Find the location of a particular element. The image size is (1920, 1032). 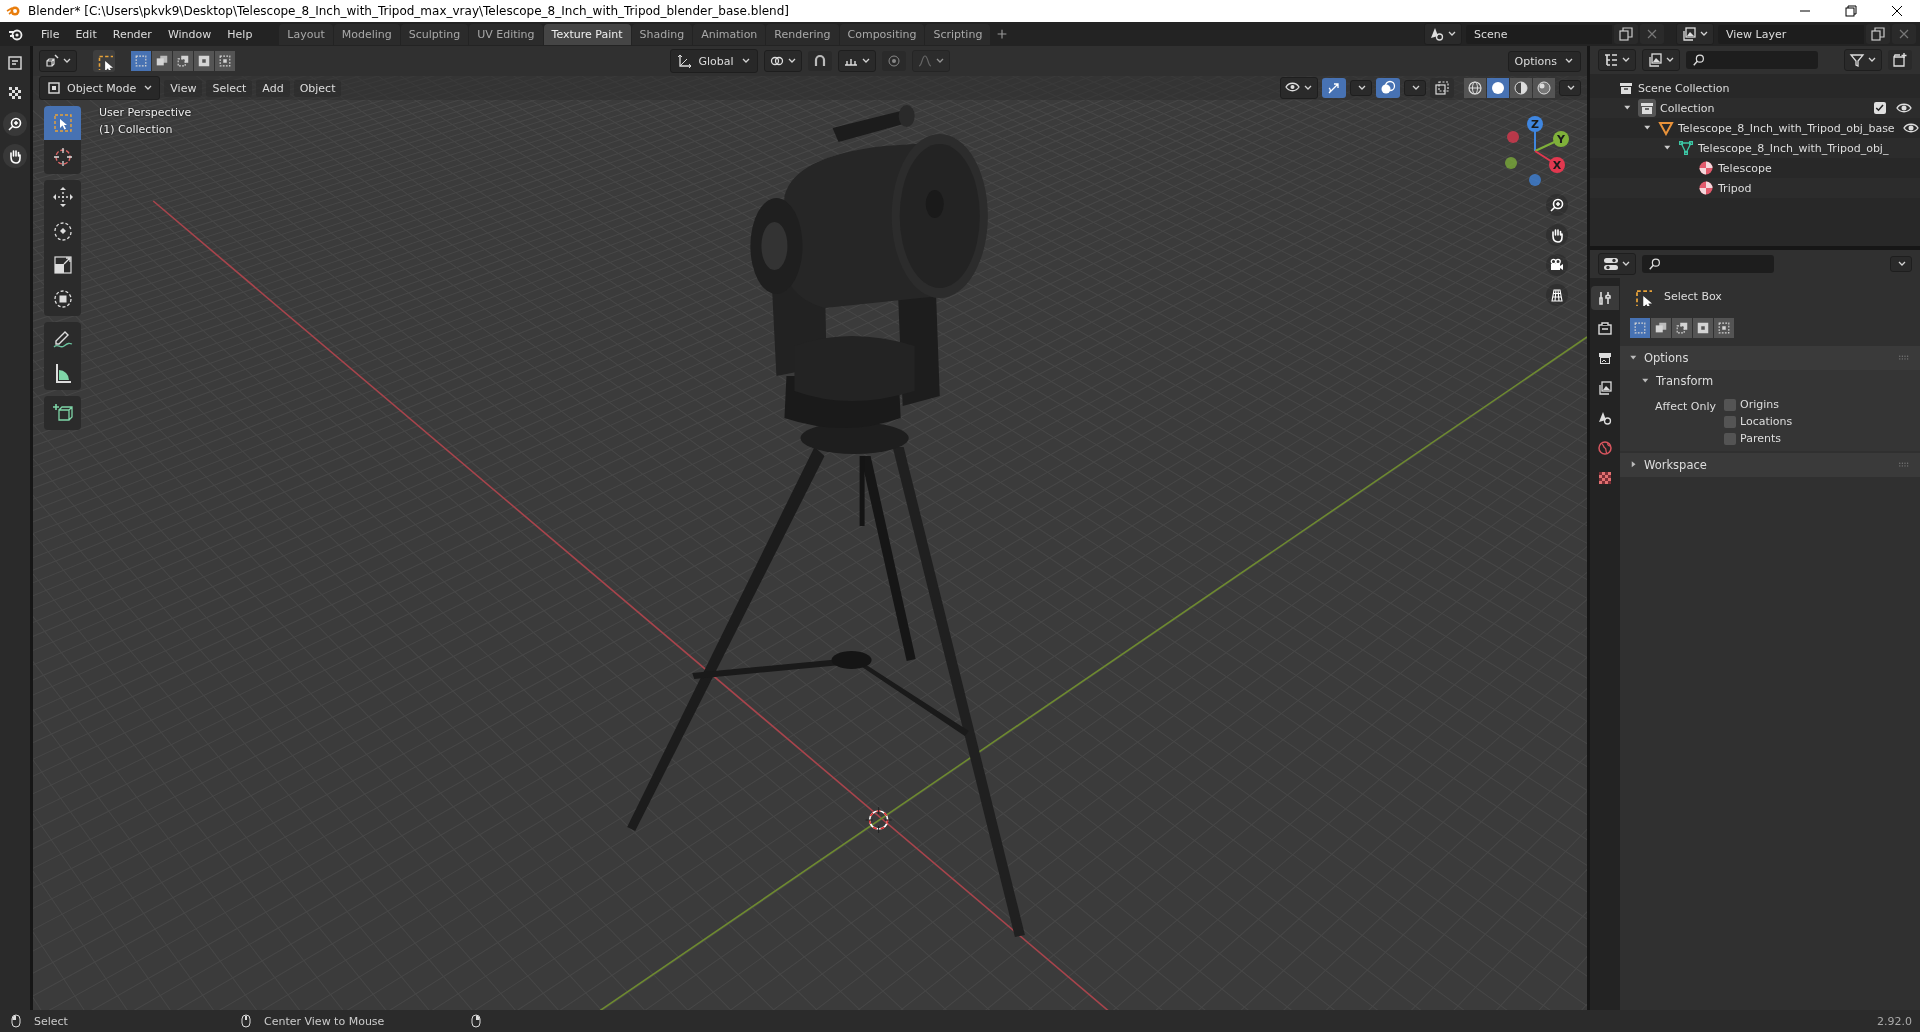

checkbox-label: Origins is located at coordinates (1759, 404).